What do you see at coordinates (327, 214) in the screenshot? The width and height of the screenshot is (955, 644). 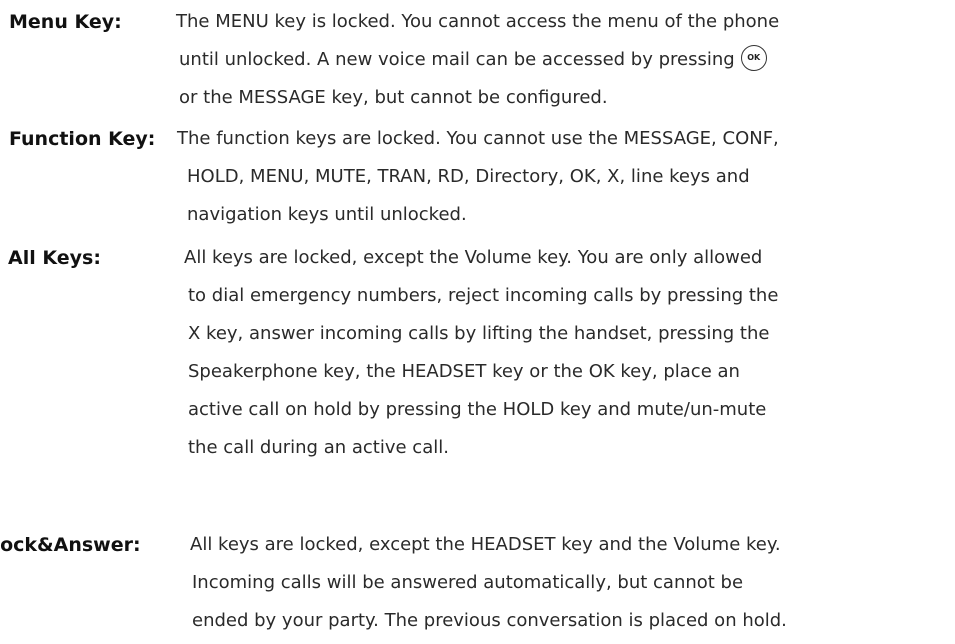 I see `description-line: navigation keys until unlocked.` at bounding box center [327, 214].